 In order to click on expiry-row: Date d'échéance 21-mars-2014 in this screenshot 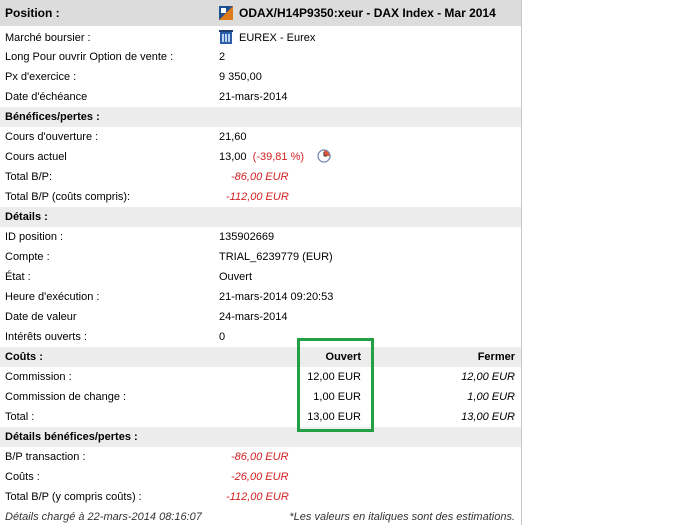, I will do `click(260, 97)`.